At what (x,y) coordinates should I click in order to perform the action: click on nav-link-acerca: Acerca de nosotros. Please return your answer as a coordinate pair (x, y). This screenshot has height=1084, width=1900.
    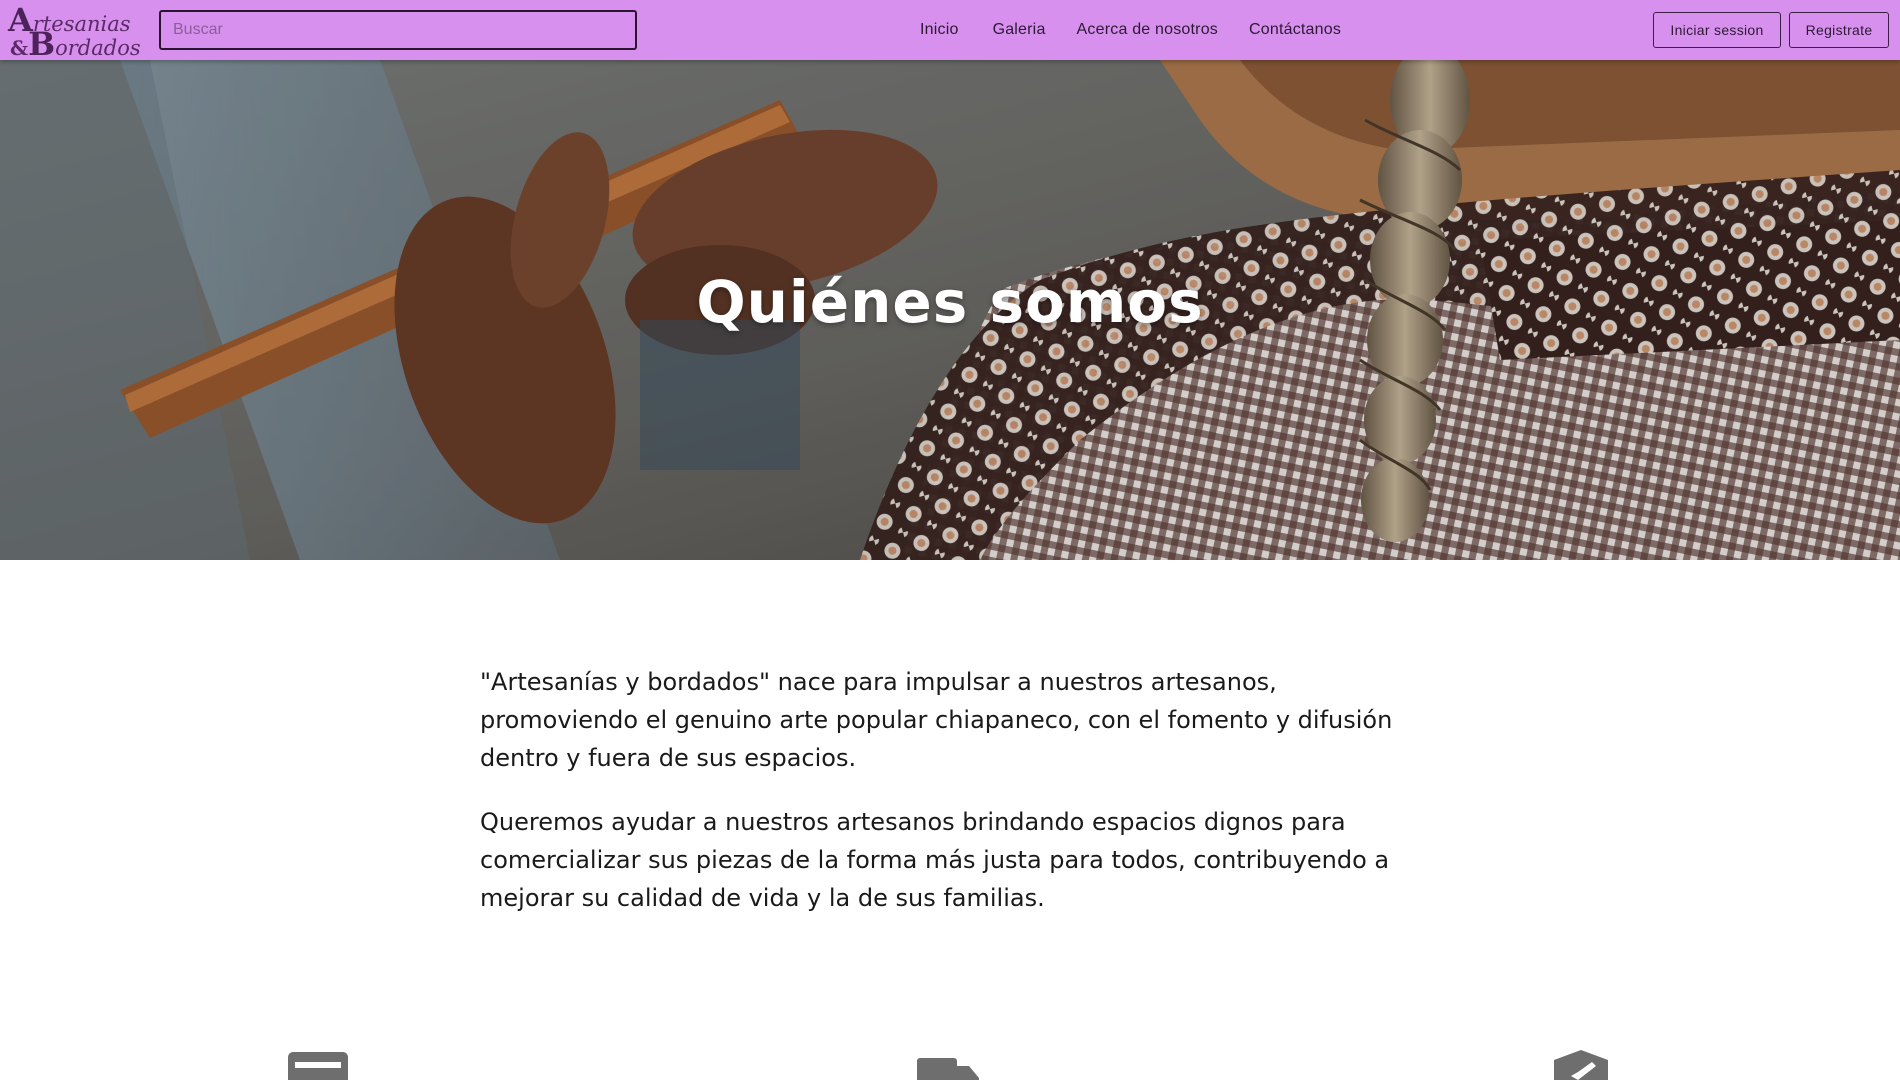
    Looking at the image, I should click on (1147, 30).